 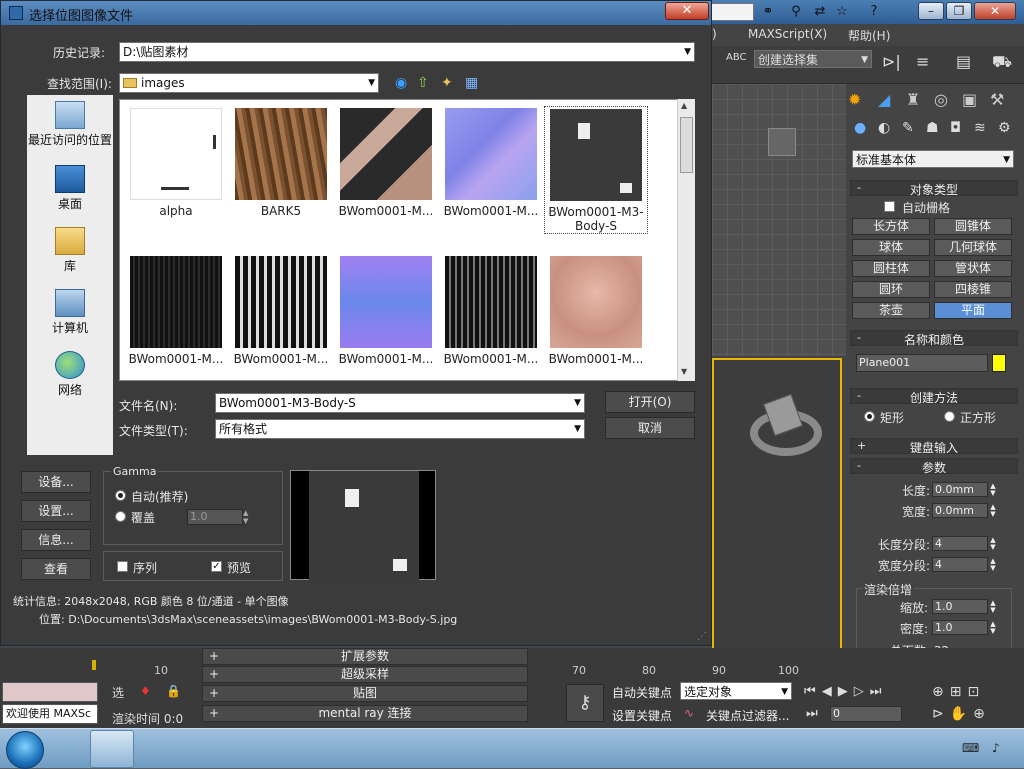 I want to click on viewport-perspective, so click(x=777, y=508).